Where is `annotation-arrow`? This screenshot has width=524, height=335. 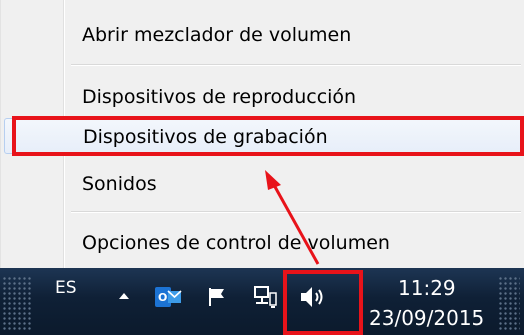 annotation-arrow is located at coordinates (292, 217).